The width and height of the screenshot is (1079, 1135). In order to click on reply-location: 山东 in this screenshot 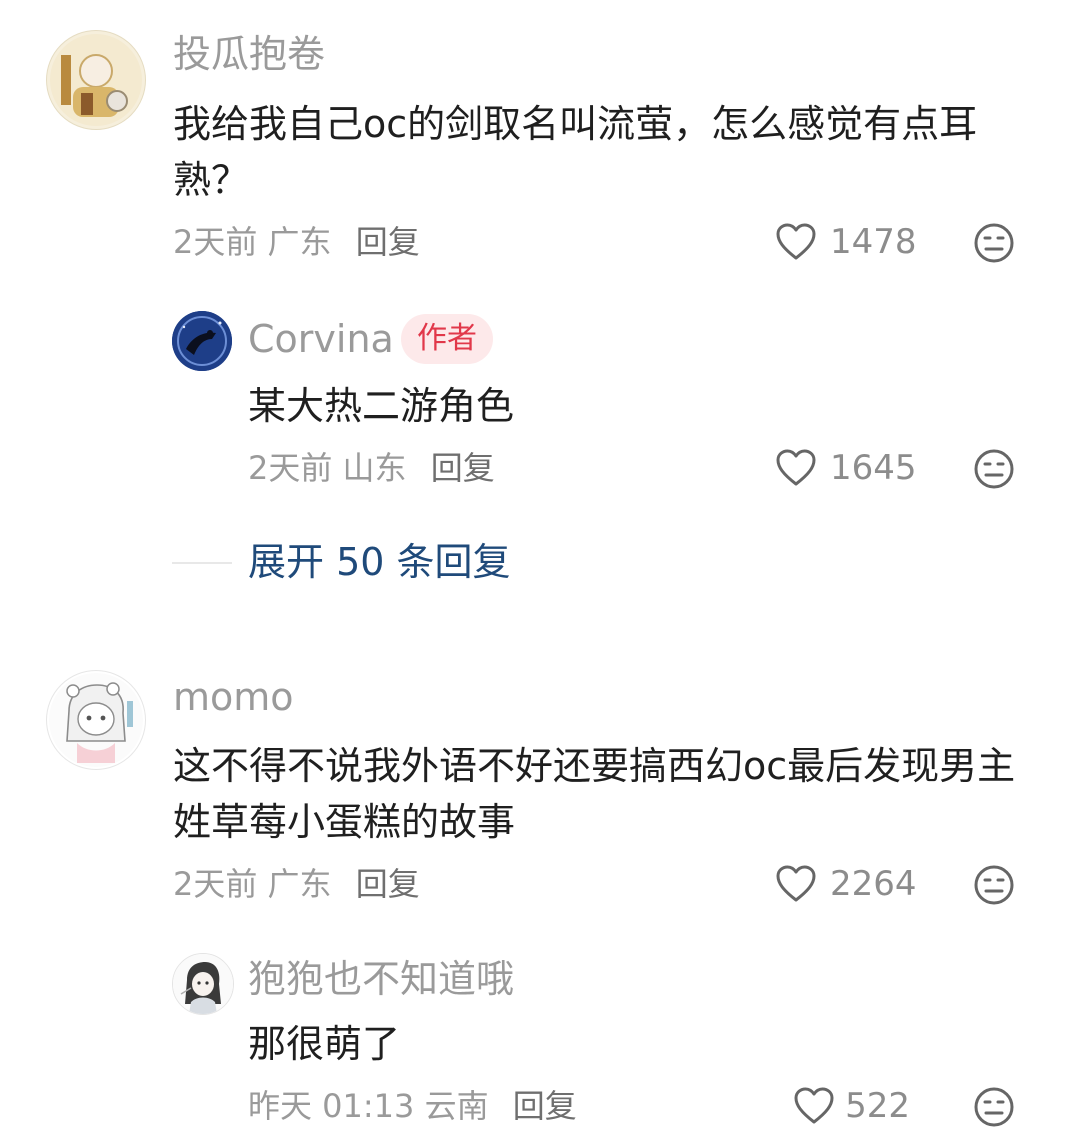, I will do `click(374, 468)`.